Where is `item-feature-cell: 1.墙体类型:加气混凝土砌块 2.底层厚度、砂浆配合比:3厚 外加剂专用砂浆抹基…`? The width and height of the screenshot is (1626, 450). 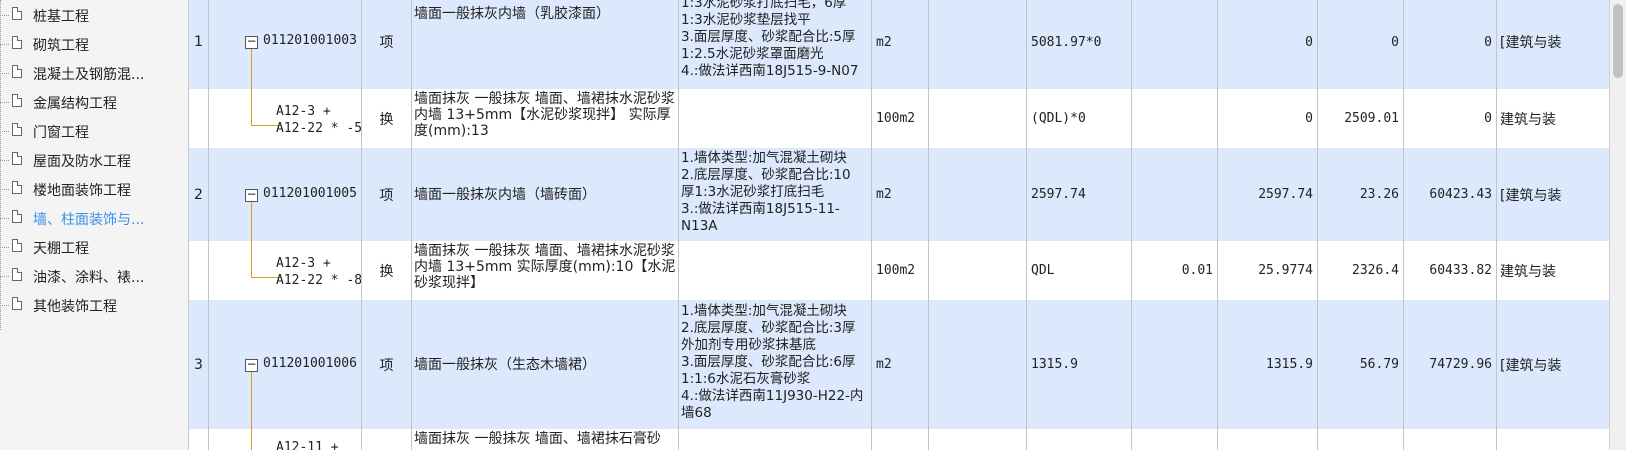
item-feature-cell: 1.墙体类型:加气混凝土砌块 2.底层厚度、砂浆配合比:3厚 外加剂专用砂浆抹基… is located at coordinates (775, 364).